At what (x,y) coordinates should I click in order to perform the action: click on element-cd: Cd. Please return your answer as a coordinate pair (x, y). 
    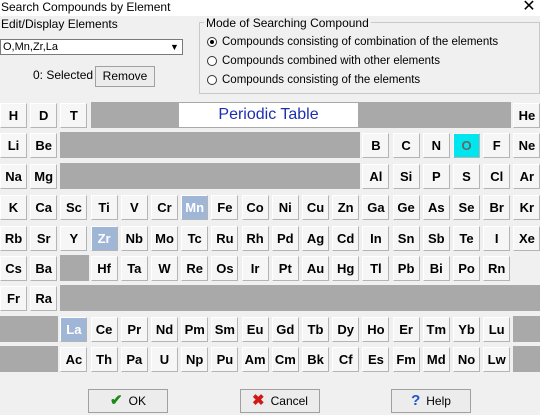
    Looking at the image, I should click on (346, 238).